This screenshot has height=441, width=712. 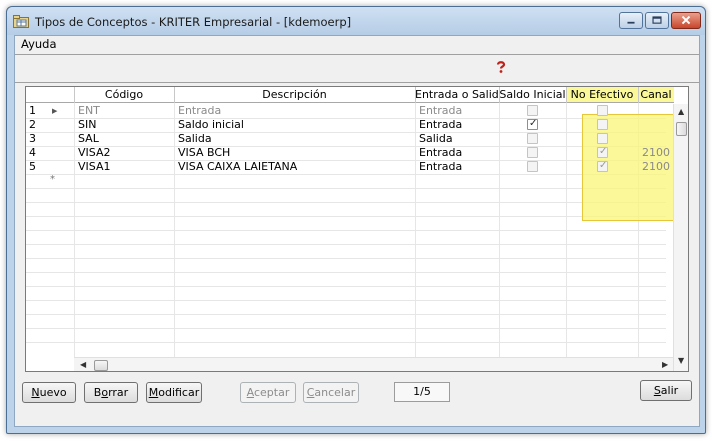 What do you see at coordinates (656, 95) in the screenshot?
I see `header-canal: Canal` at bounding box center [656, 95].